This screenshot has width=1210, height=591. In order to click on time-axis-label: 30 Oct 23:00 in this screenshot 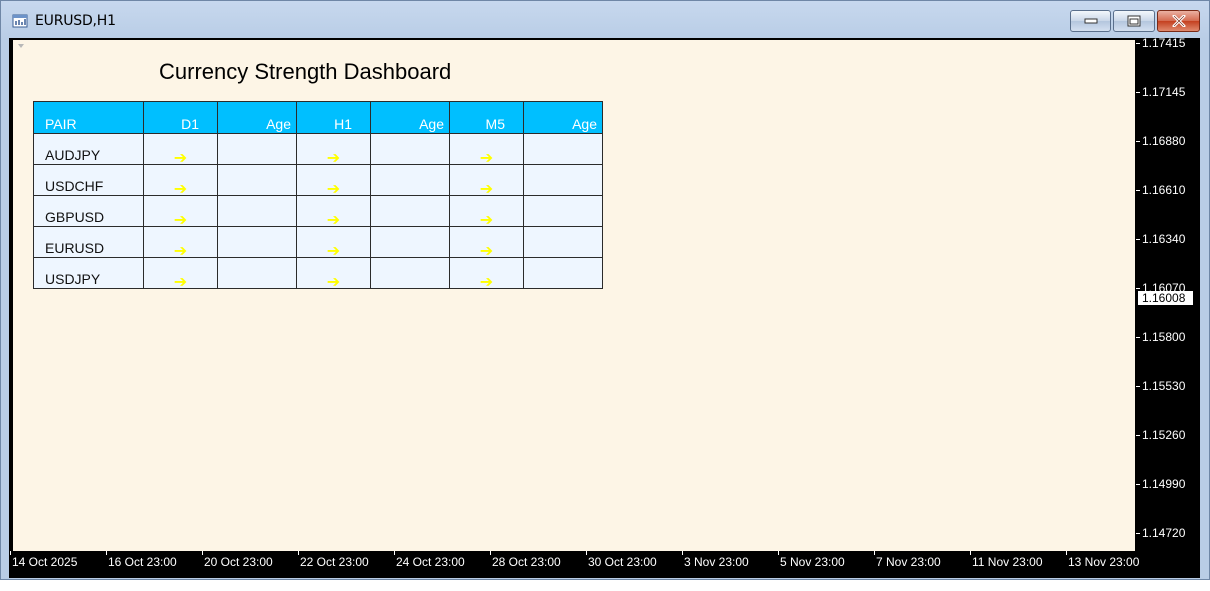, I will do `click(622, 562)`.